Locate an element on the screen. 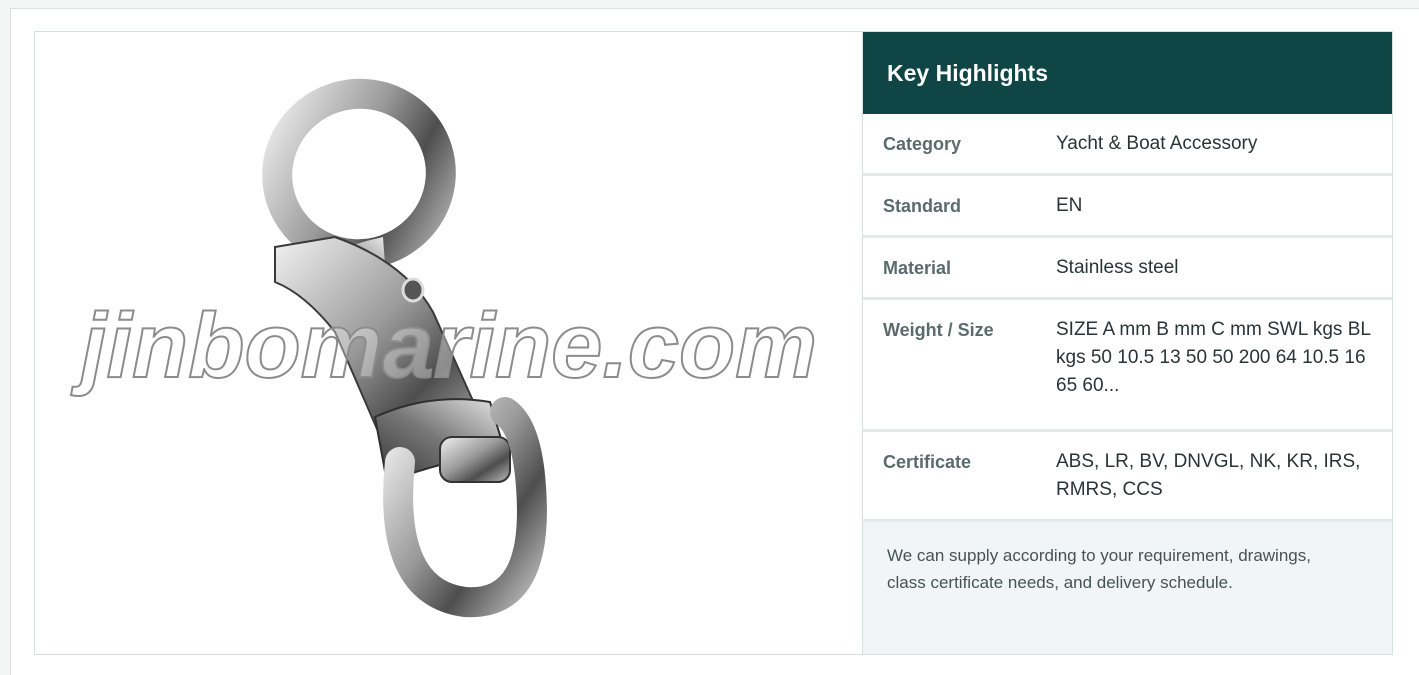 The width and height of the screenshot is (1419, 675). highlight-value: Stainless steel is located at coordinates (1117, 267).